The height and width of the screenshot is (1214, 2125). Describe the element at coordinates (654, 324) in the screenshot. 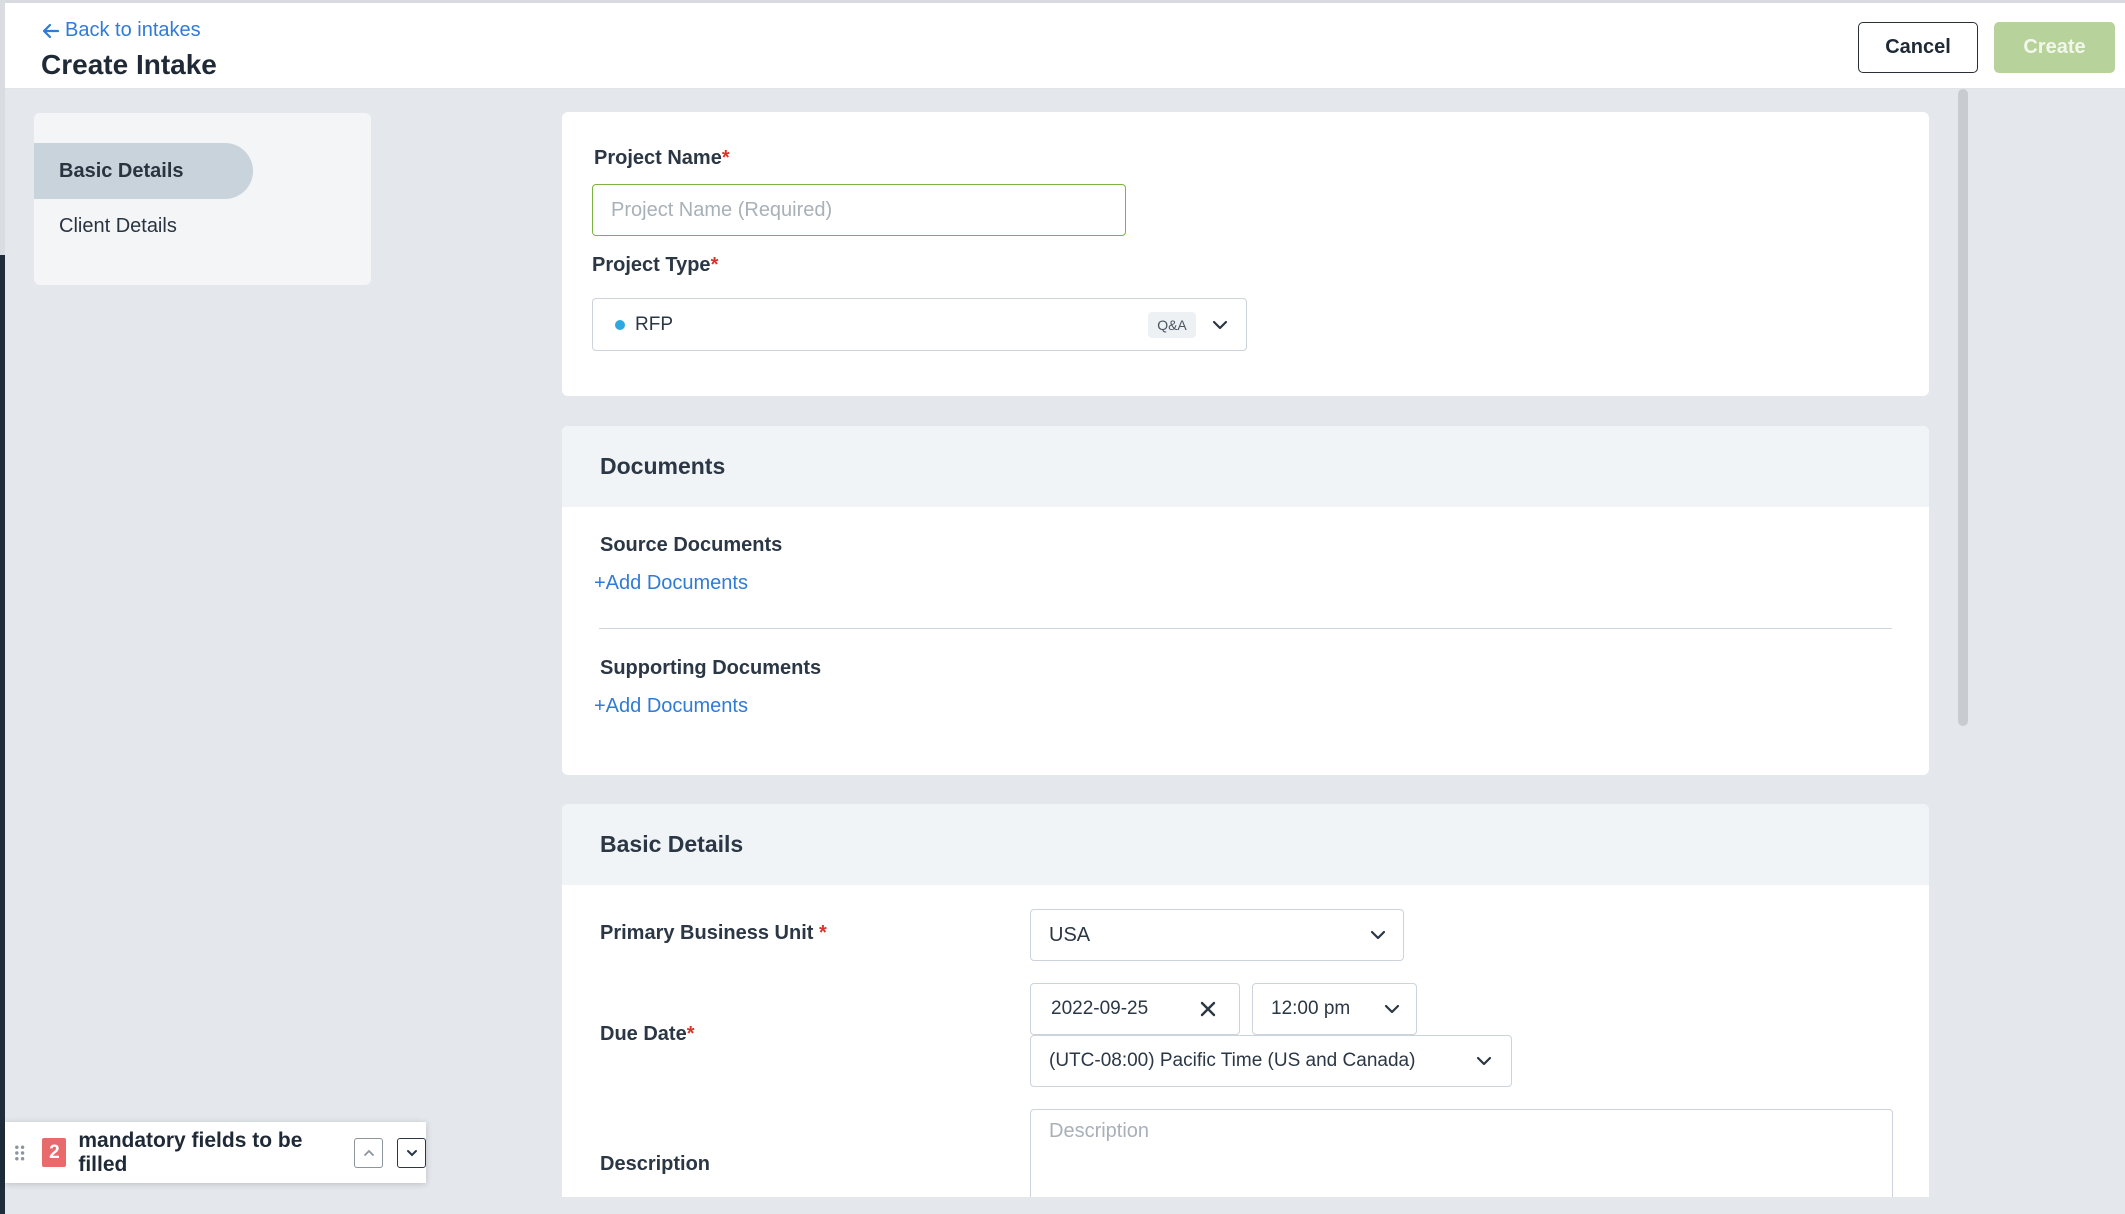

I see `project-type-value: RFP` at that location.